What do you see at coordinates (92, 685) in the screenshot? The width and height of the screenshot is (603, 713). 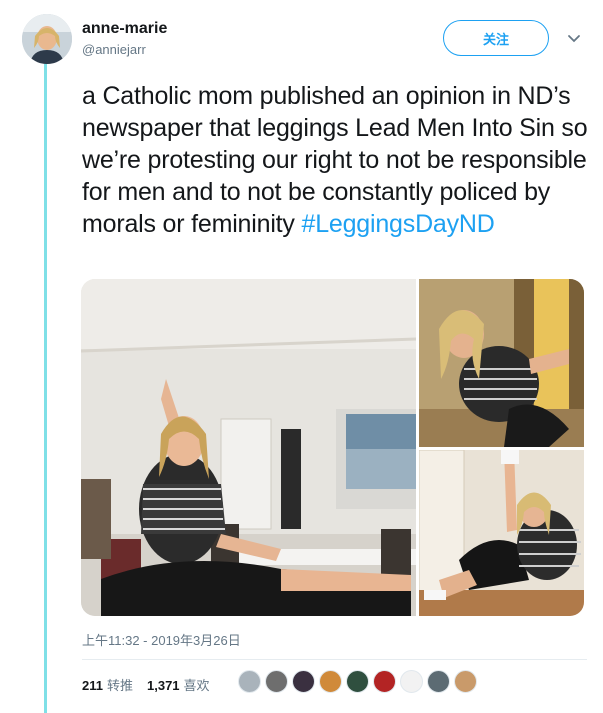 I see `retweet-count: 211` at bounding box center [92, 685].